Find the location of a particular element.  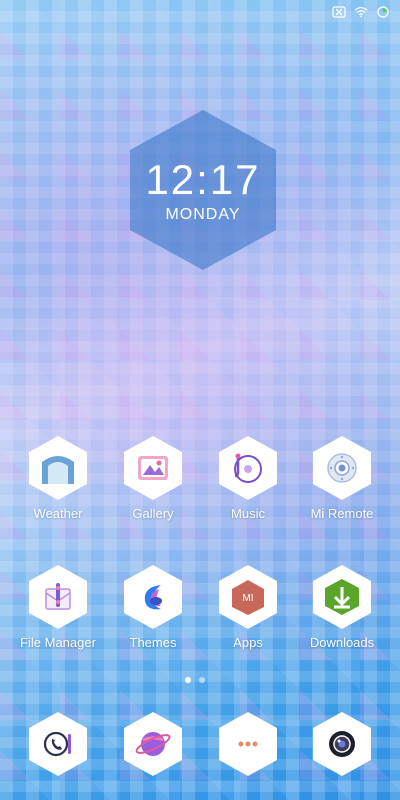

app-apps: MI Apps is located at coordinates (248, 607).